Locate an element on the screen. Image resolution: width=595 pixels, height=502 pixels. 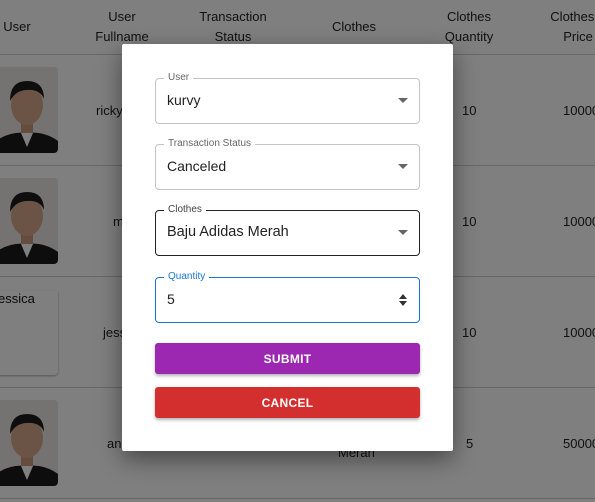
quantity-value: 5 is located at coordinates (171, 299).